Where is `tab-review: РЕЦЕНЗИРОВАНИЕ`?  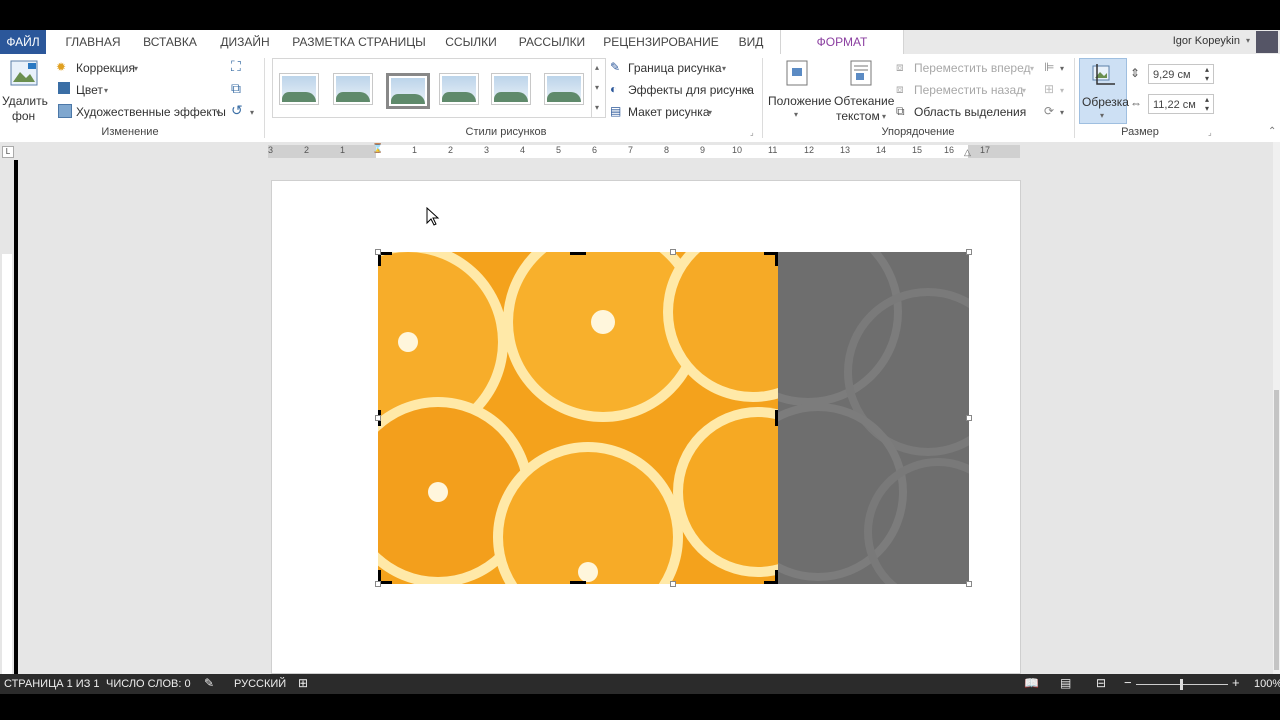 tab-review: РЕЦЕНЗИРОВАНИЕ is located at coordinates (661, 42).